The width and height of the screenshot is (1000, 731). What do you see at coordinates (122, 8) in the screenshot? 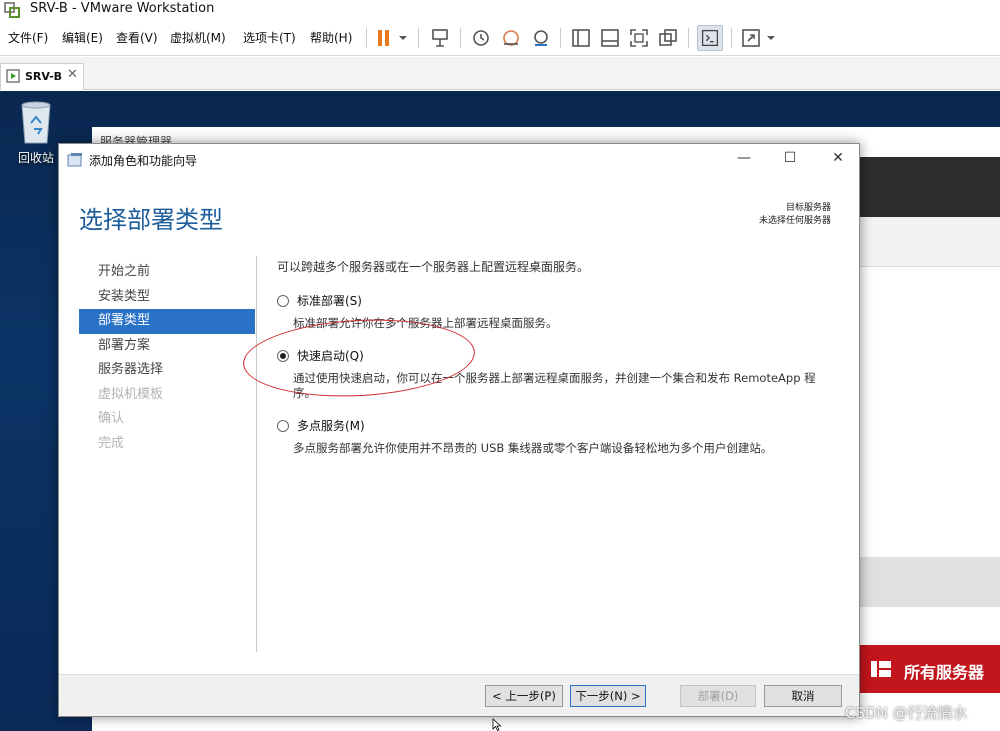
I see `window-title: SRV-B - VMware Workstation` at bounding box center [122, 8].